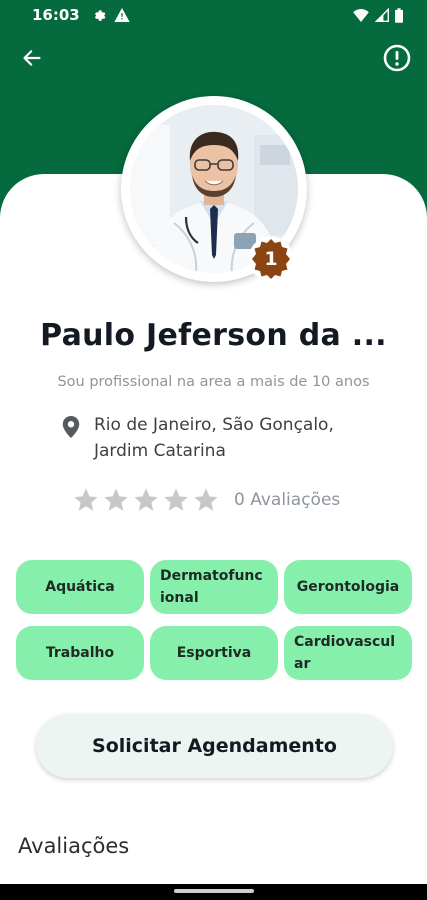 The image size is (427, 900). What do you see at coordinates (213, 15) in the screenshot?
I see `status-bar: 16:03` at bounding box center [213, 15].